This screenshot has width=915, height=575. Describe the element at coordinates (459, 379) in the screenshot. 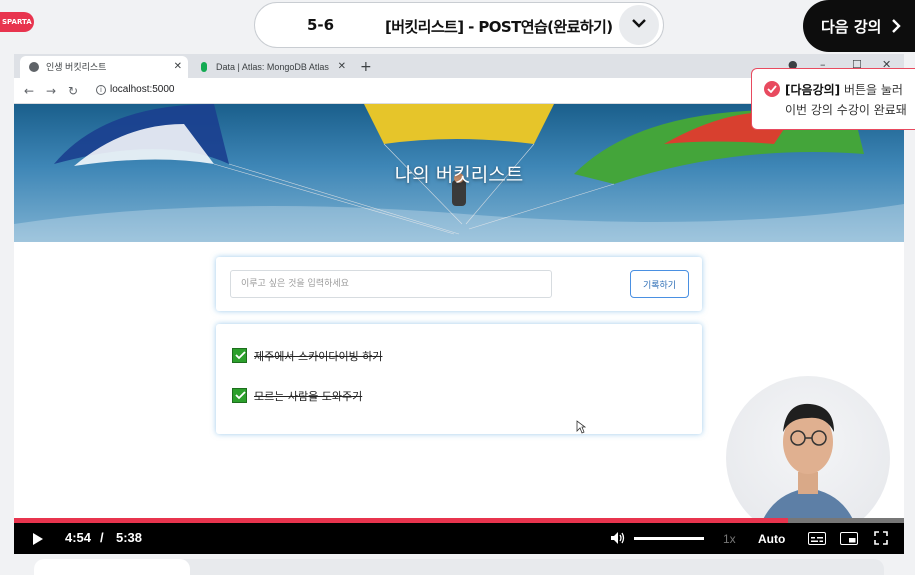

I see `bucket-list-card: 제주에서 스카이다이빙 하기 모르는 사람을 도와주기` at that location.